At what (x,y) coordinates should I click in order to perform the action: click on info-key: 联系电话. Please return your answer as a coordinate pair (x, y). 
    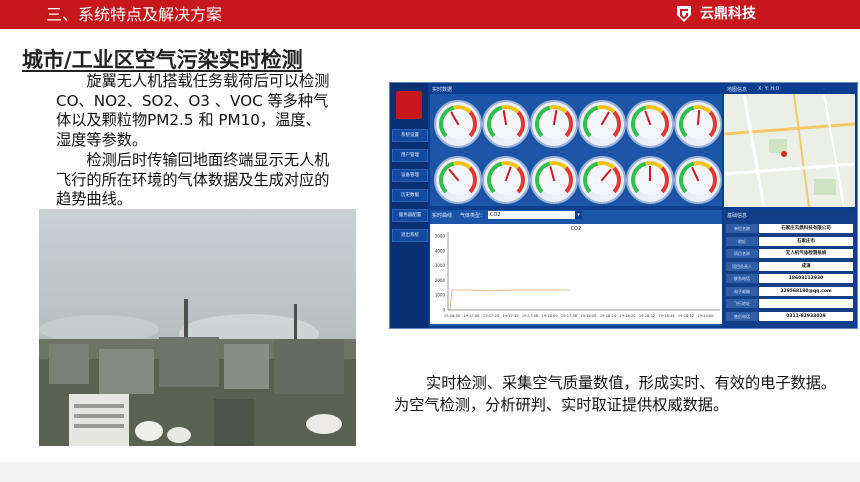
    Looking at the image, I should click on (742, 278).